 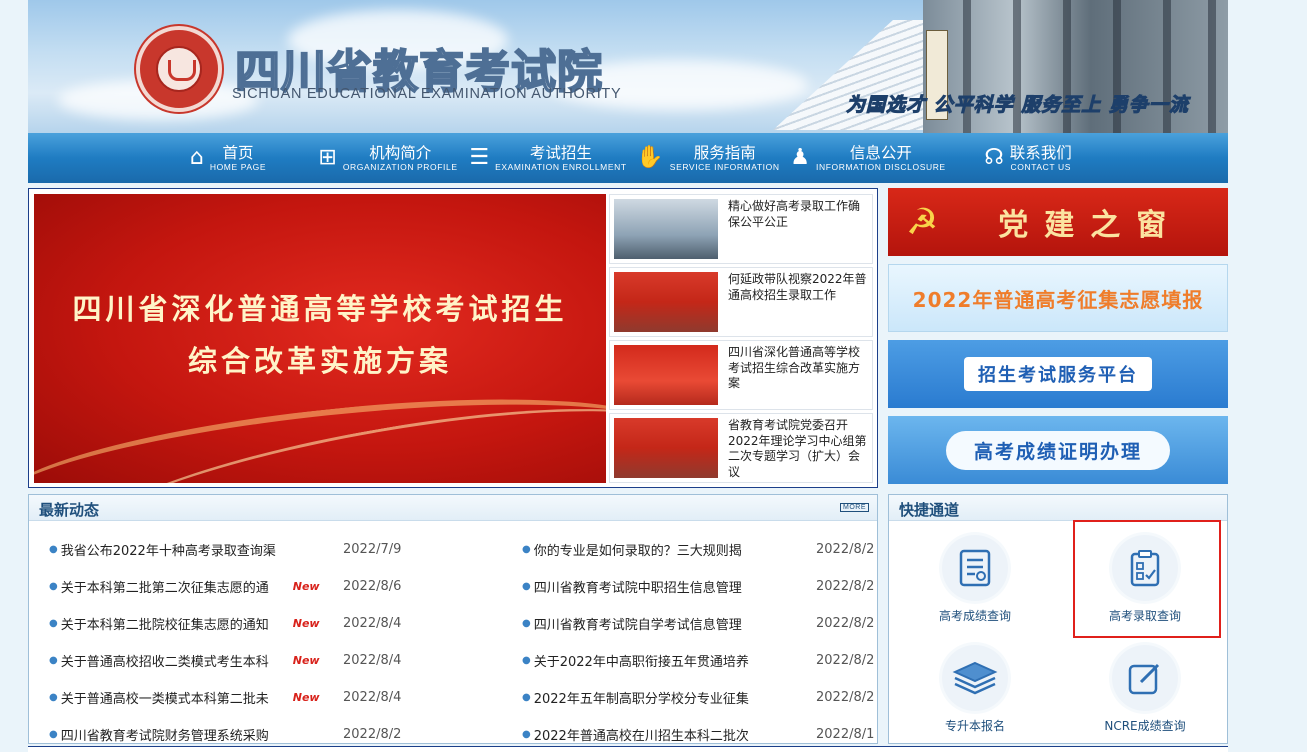 What do you see at coordinates (975, 689) in the screenshot?
I see `quick-upgrade-registration: 专升本报名` at bounding box center [975, 689].